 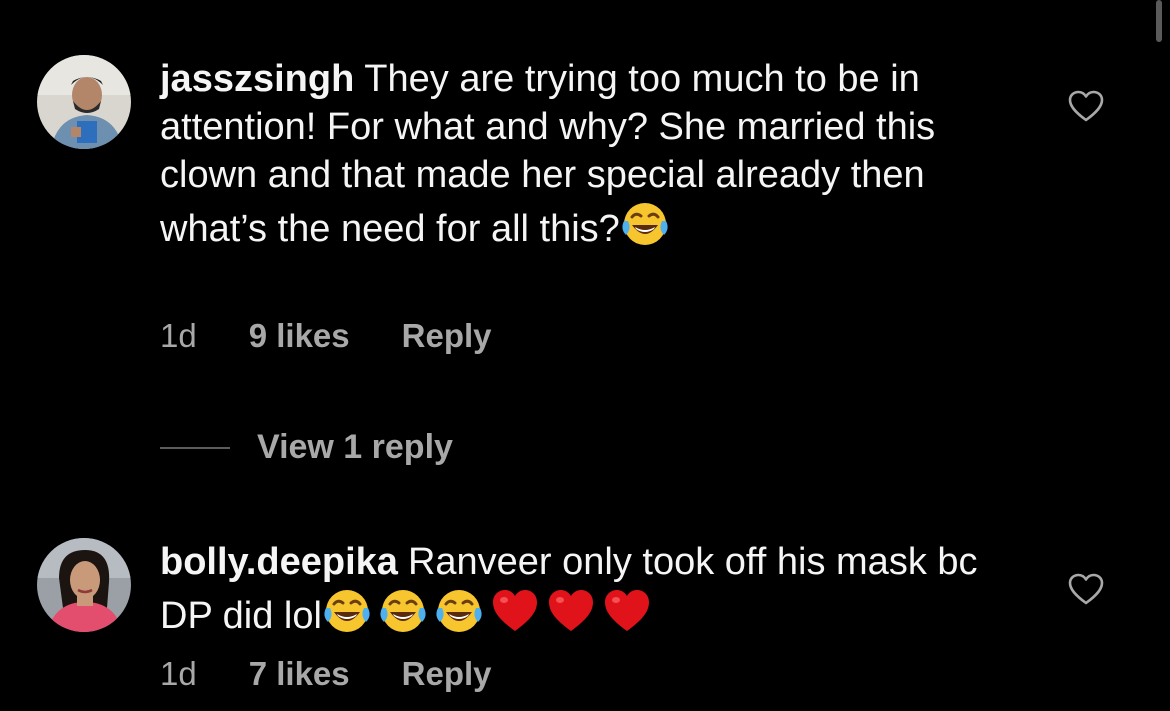 I want to click on view-replies-button: View 1 reply, so click(x=306, y=447).